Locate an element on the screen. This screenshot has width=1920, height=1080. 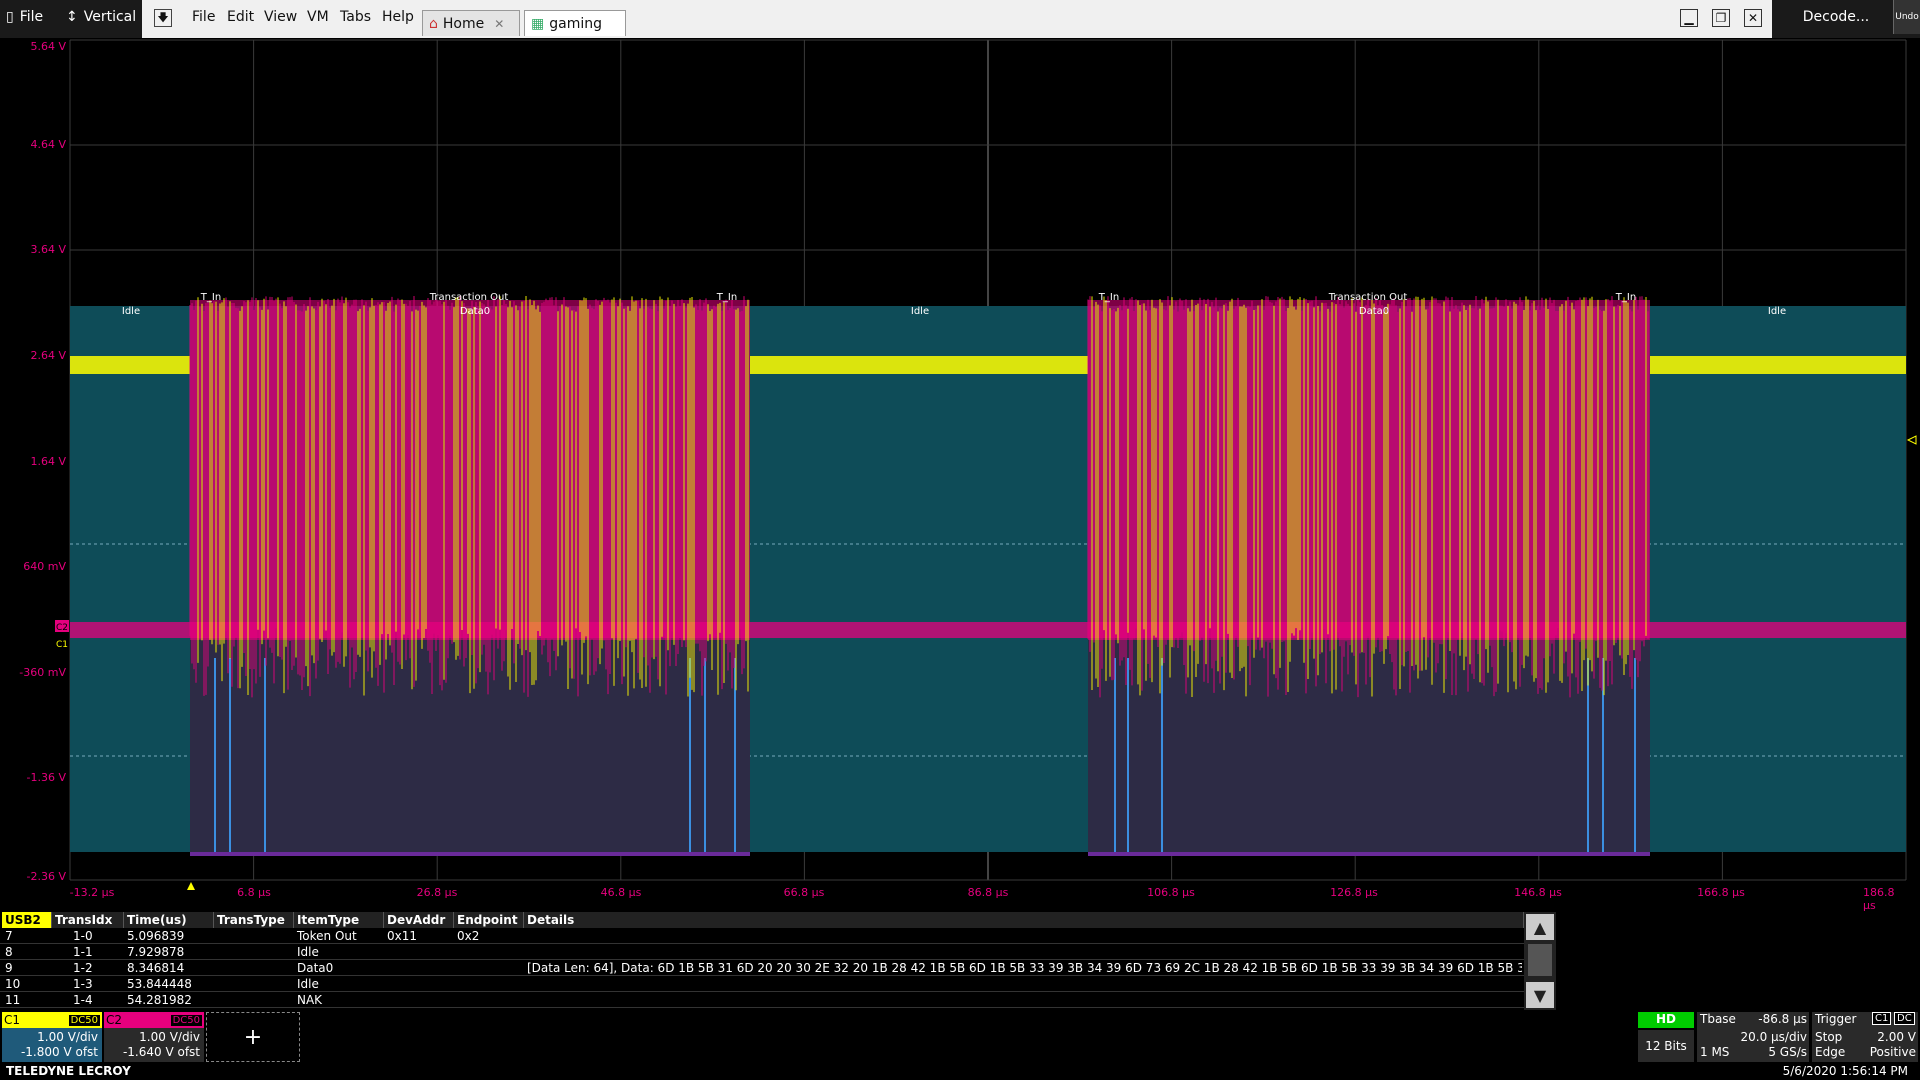
table-row: 7 1-0 5.096839 Token Out 0x11 0x2 is located at coordinates (762, 936).